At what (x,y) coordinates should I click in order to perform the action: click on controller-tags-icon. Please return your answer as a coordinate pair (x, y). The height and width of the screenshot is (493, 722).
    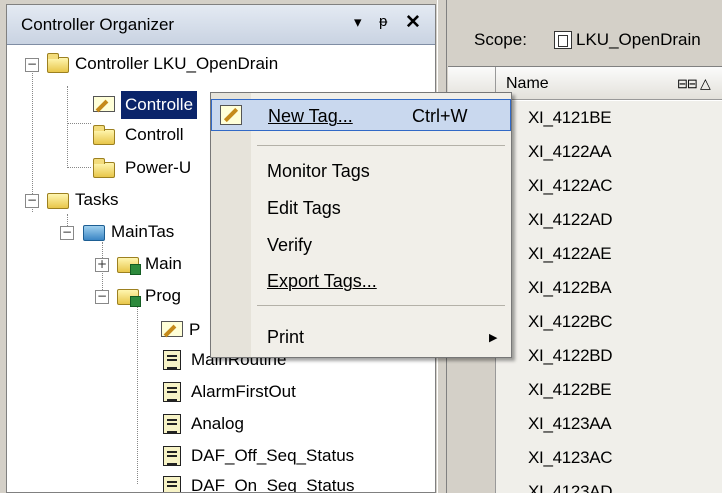
    Looking at the image, I should click on (104, 104).